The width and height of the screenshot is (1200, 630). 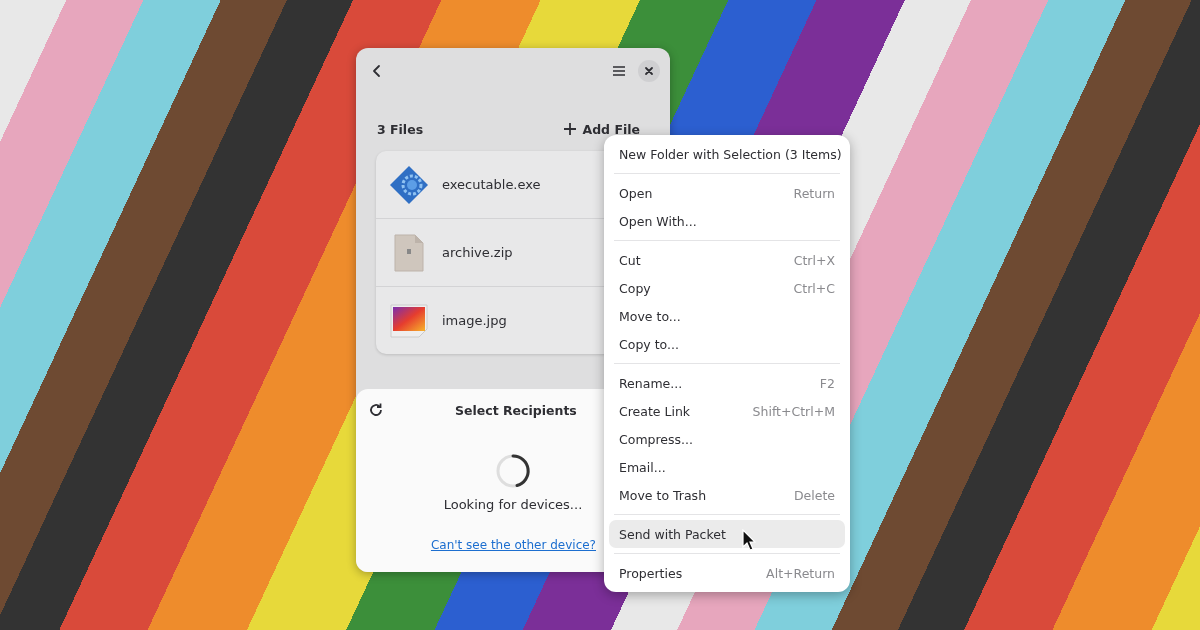 I want to click on shortcut-label: F2, so click(x=827, y=383).